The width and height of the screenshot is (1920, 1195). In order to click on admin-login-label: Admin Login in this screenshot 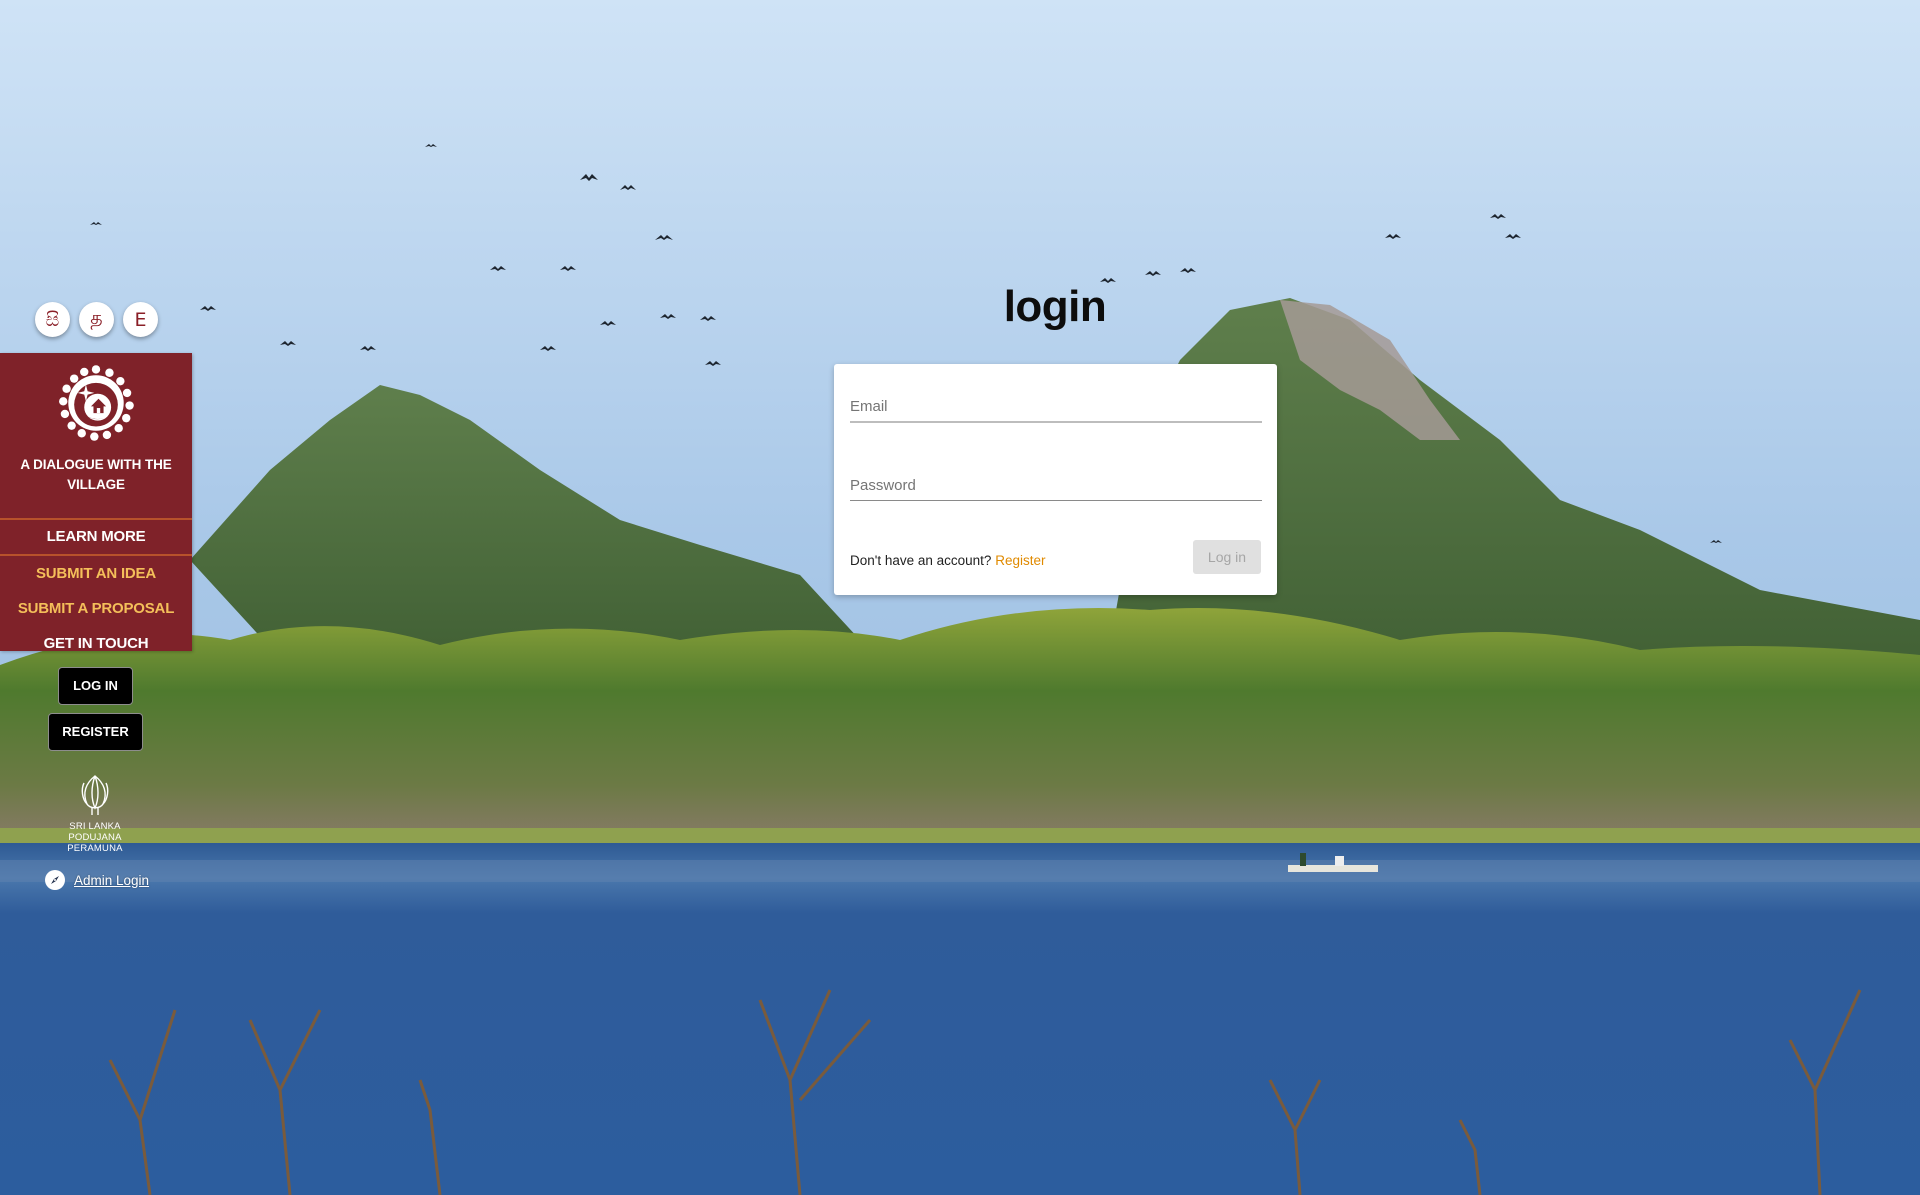, I will do `click(111, 880)`.